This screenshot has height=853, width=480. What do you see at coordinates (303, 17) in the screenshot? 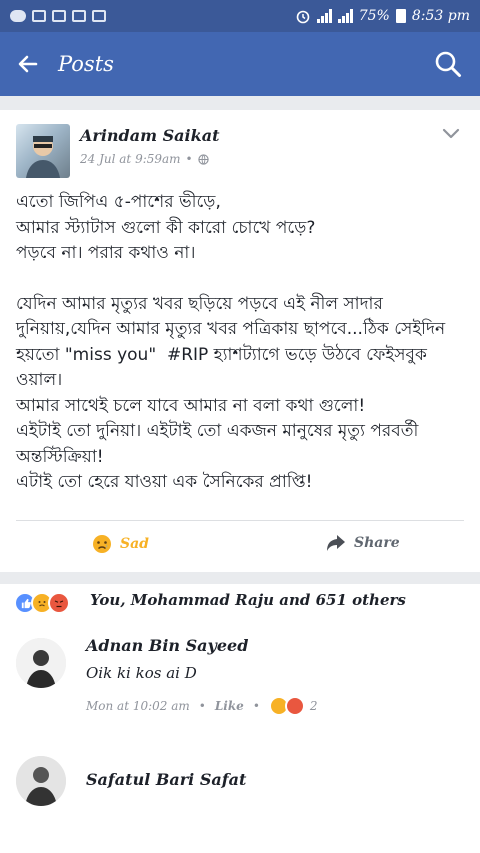
I see `alarm-icon` at bounding box center [303, 17].